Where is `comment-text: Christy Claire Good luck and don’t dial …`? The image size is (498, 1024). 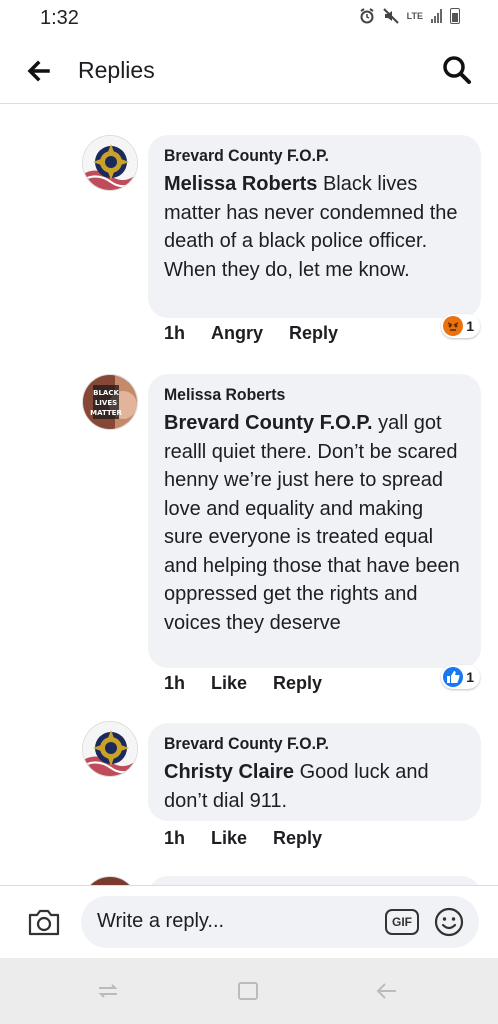
comment-text: Christy Claire Good luck and don’t dial … is located at coordinates (314, 786).